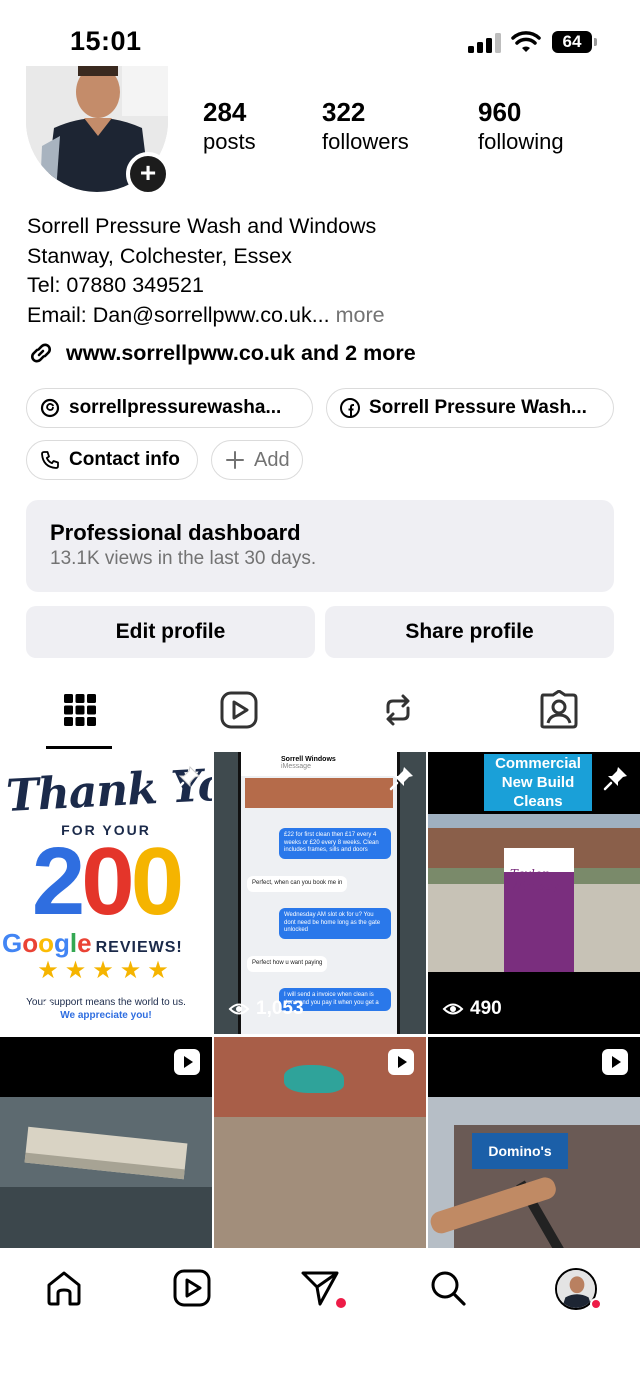 The width and height of the screenshot is (640, 1385). Describe the element at coordinates (183, 558) in the screenshot. I see `dashboard-subtitle: 13.1K views in the last 30 days.` at that location.